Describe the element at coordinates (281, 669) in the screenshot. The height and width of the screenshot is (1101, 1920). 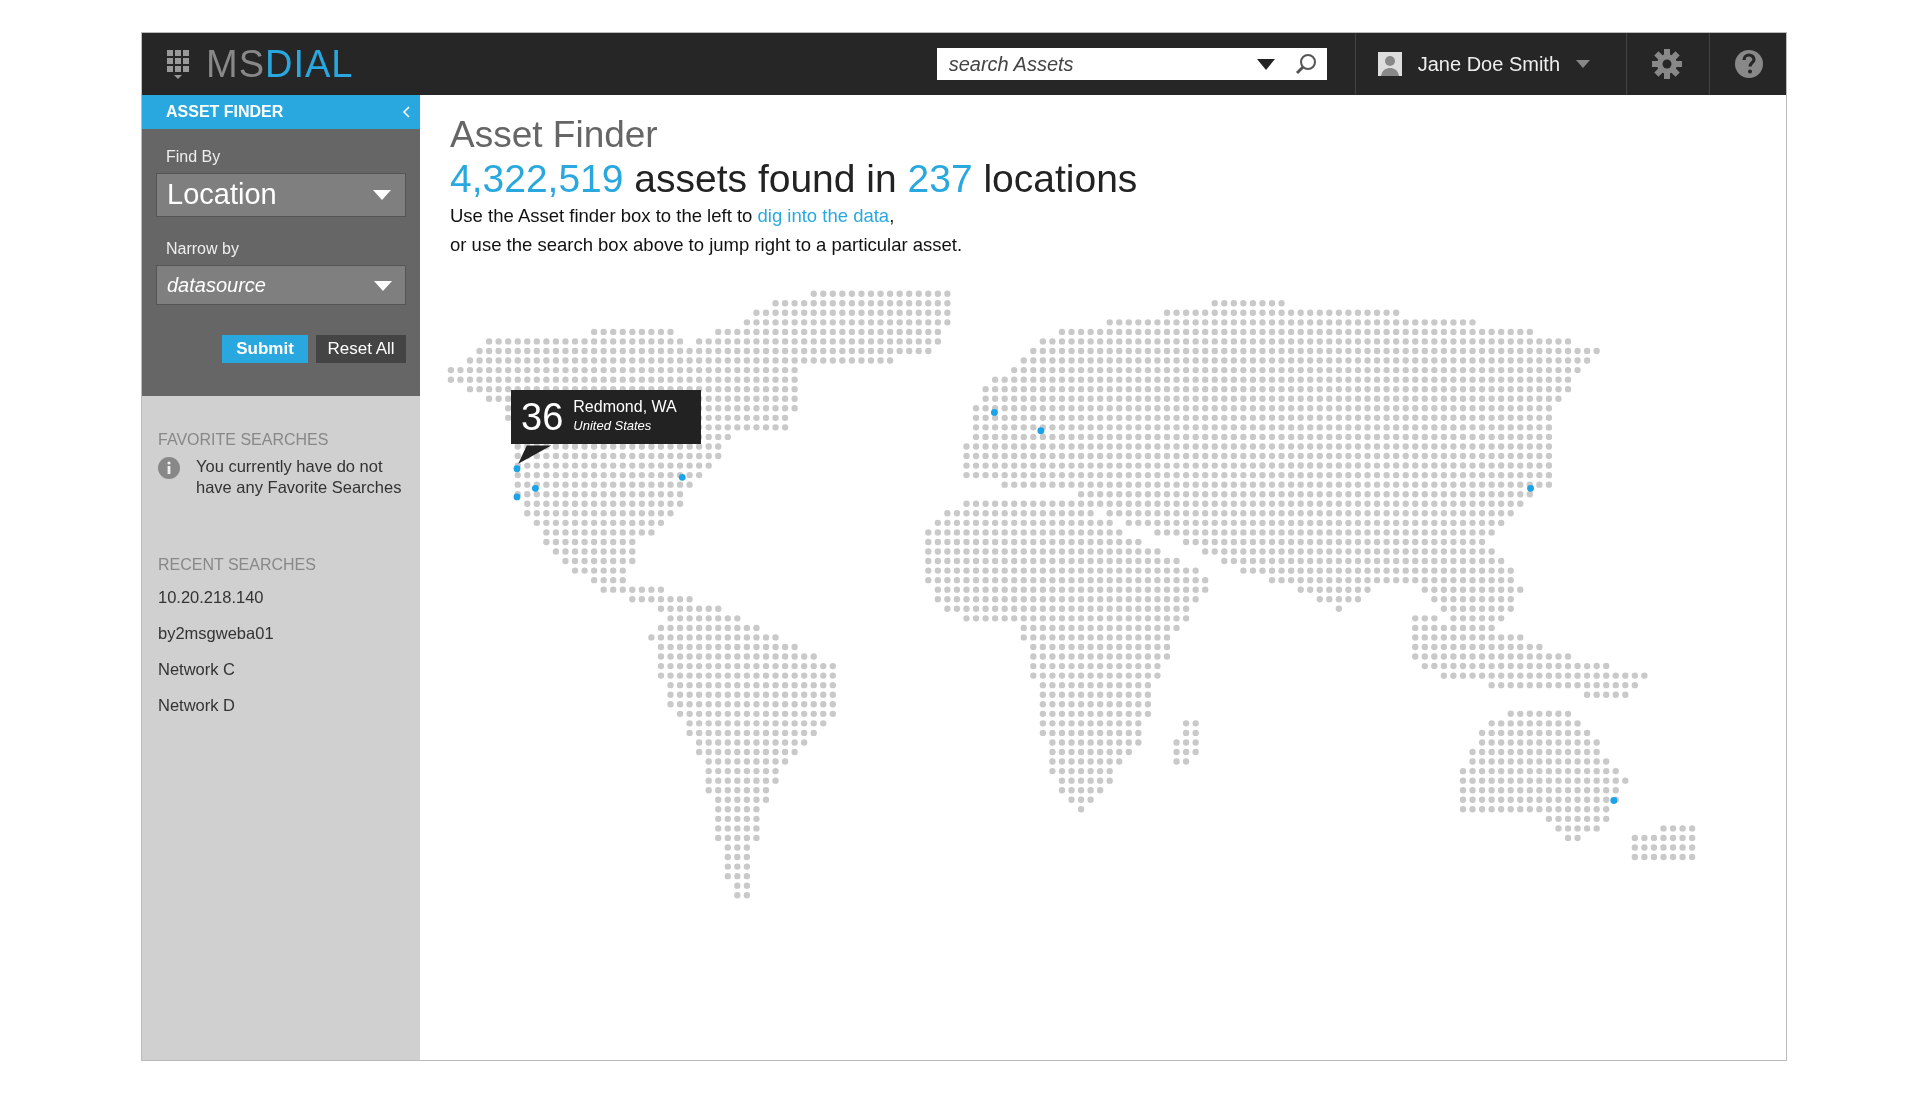
I see `recent-search-link: Network C` at that location.